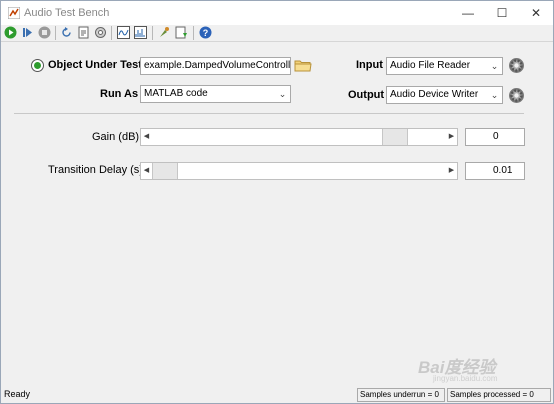 This screenshot has height=404, width=554. I want to click on transition-delay-value: 0.01, so click(503, 170).